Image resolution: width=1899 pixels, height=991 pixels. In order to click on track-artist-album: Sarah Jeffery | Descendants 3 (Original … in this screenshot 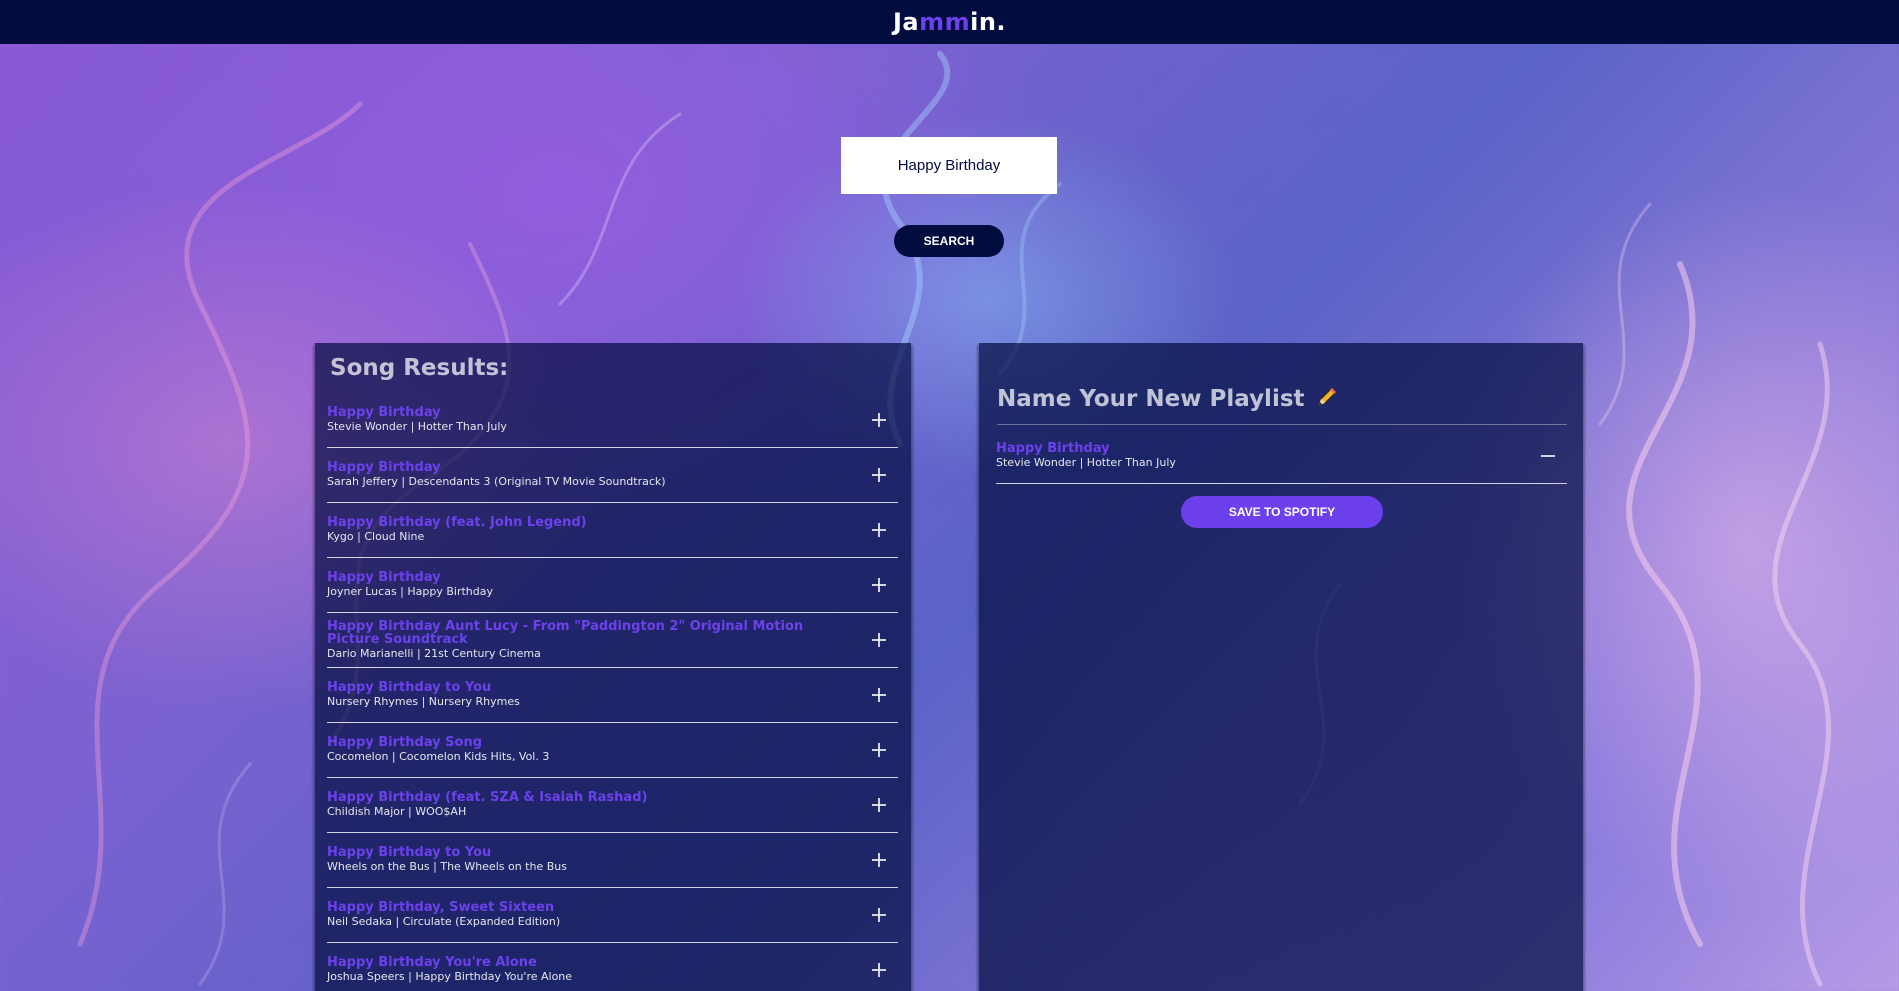, I will do `click(496, 481)`.